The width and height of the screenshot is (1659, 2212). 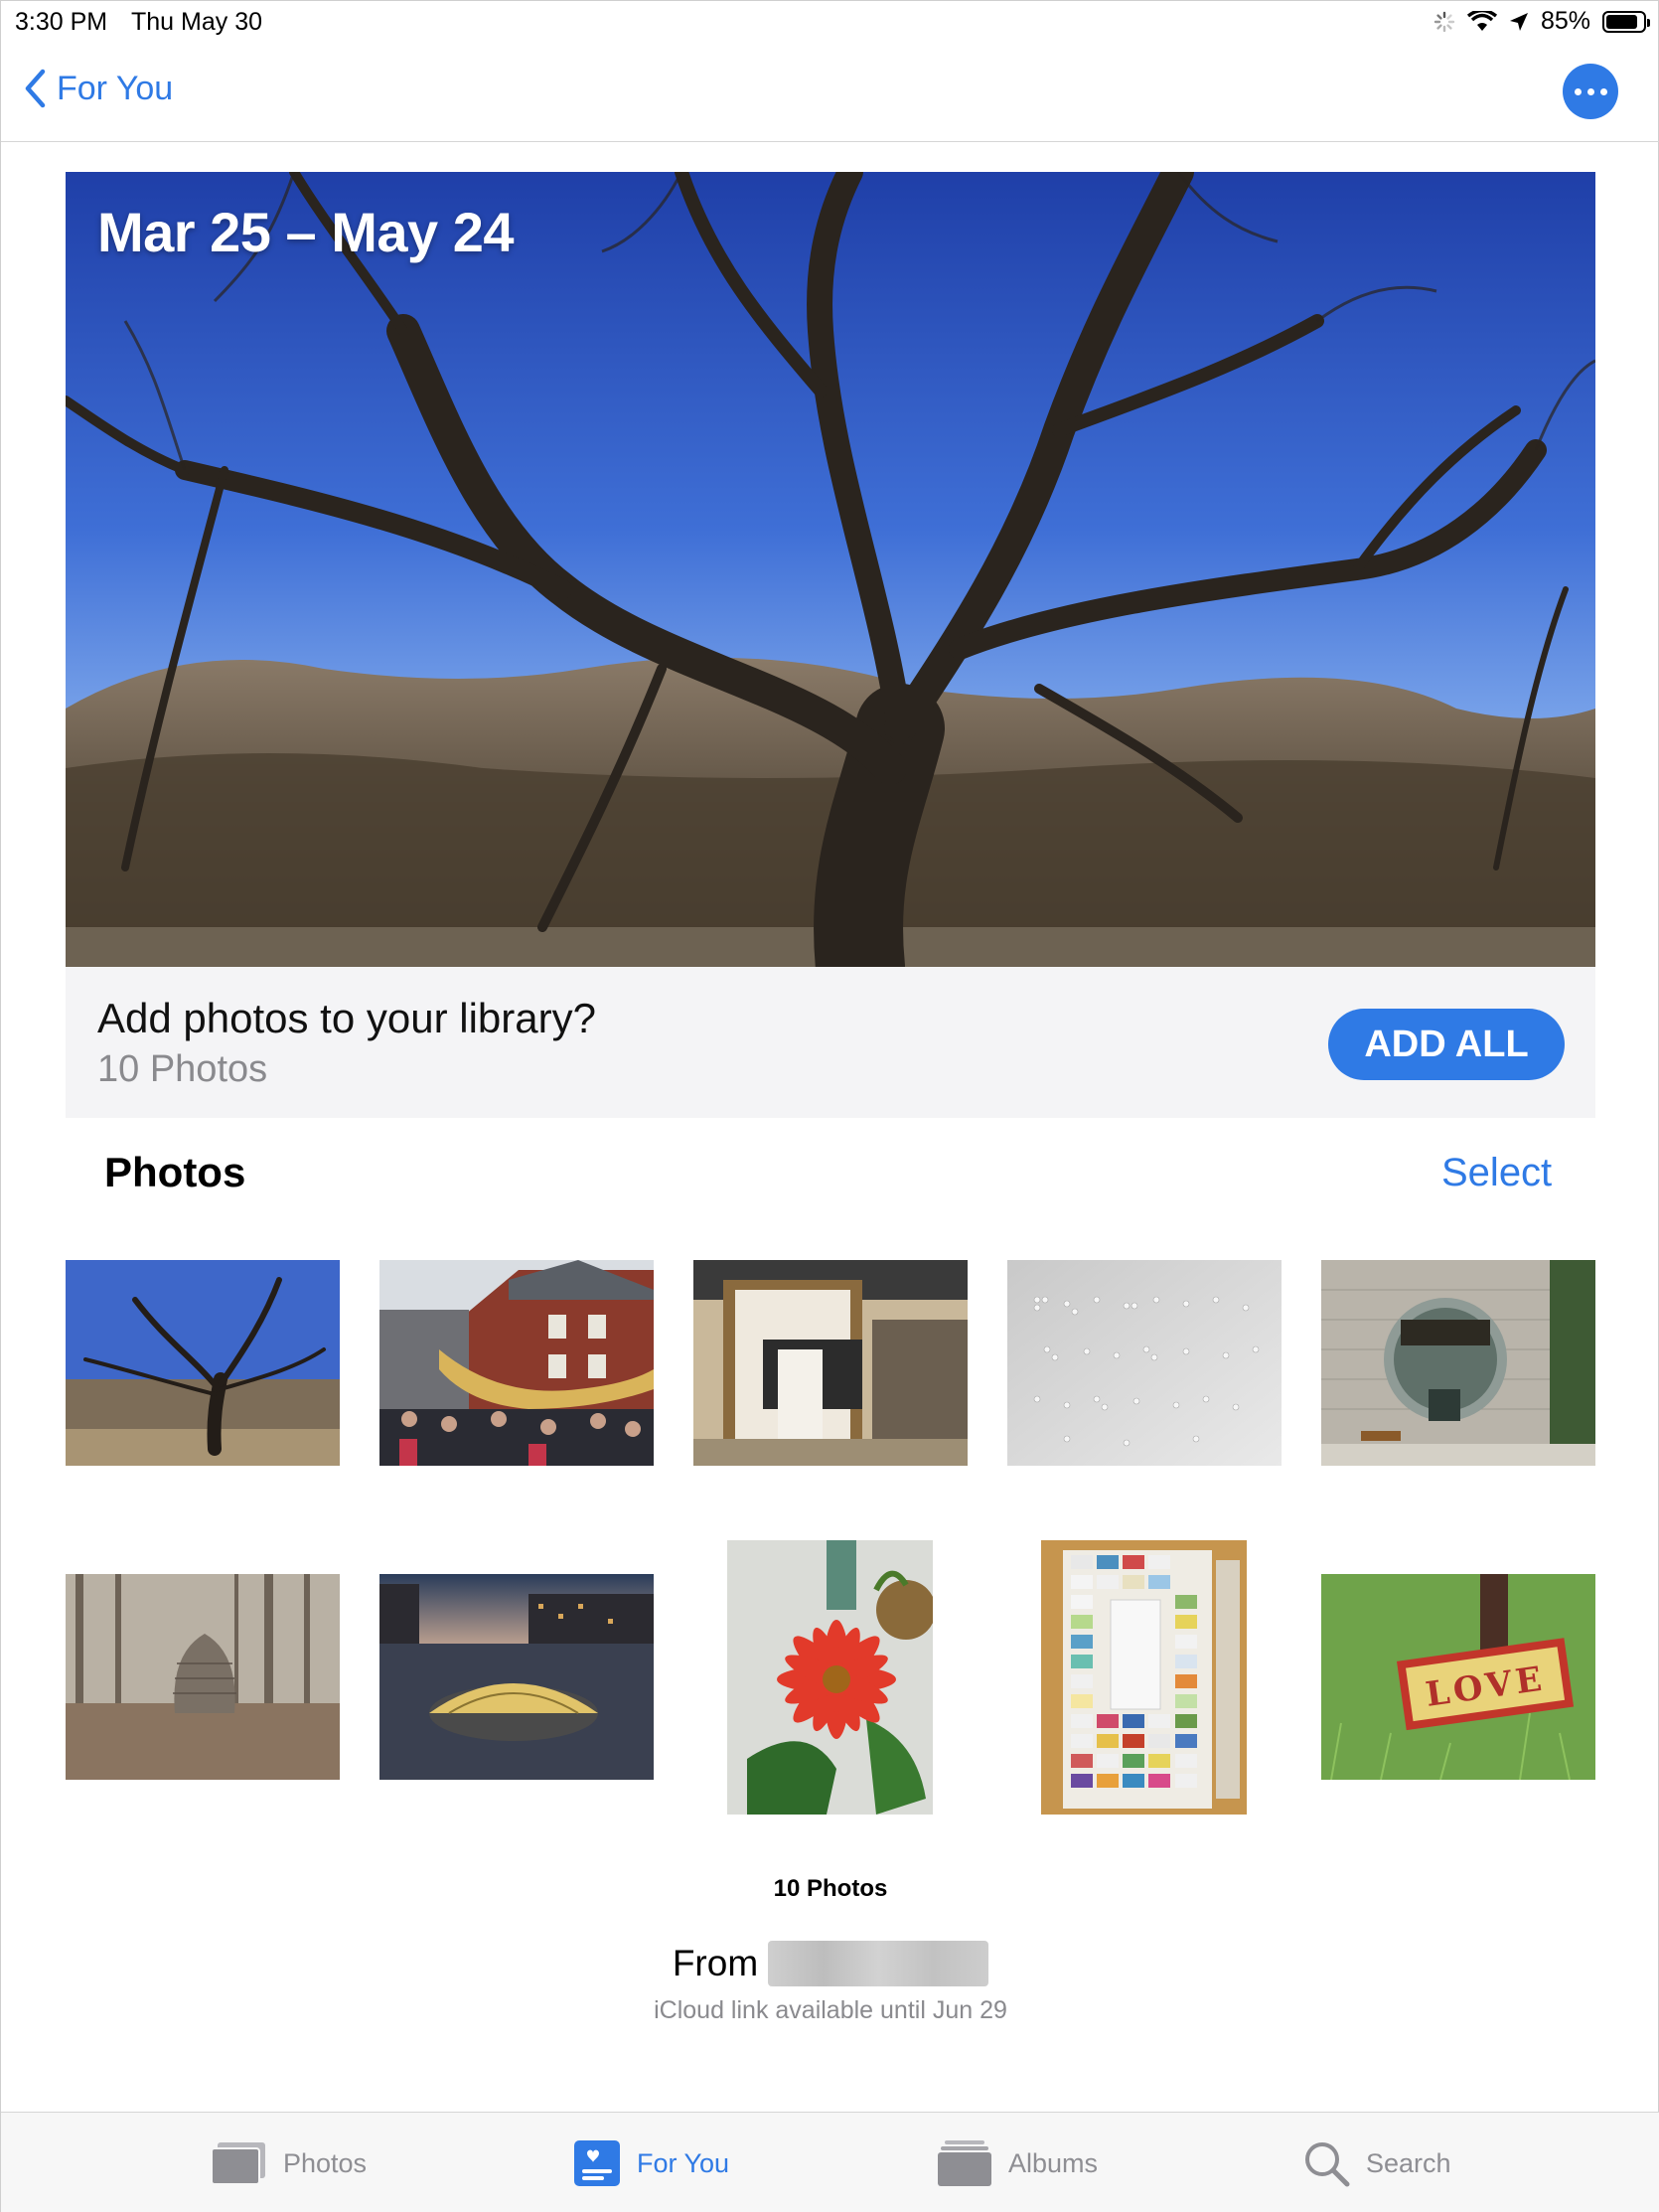 What do you see at coordinates (183, 1069) in the screenshot?
I see `add-photos-count: 10 Photos` at bounding box center [183, 1069].